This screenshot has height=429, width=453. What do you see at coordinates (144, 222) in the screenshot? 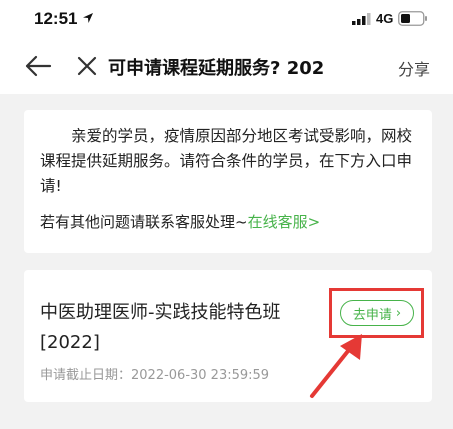
I see `contact-prefix: 若有其他问题请联系客服处理~` at bounding box center [144, 222].